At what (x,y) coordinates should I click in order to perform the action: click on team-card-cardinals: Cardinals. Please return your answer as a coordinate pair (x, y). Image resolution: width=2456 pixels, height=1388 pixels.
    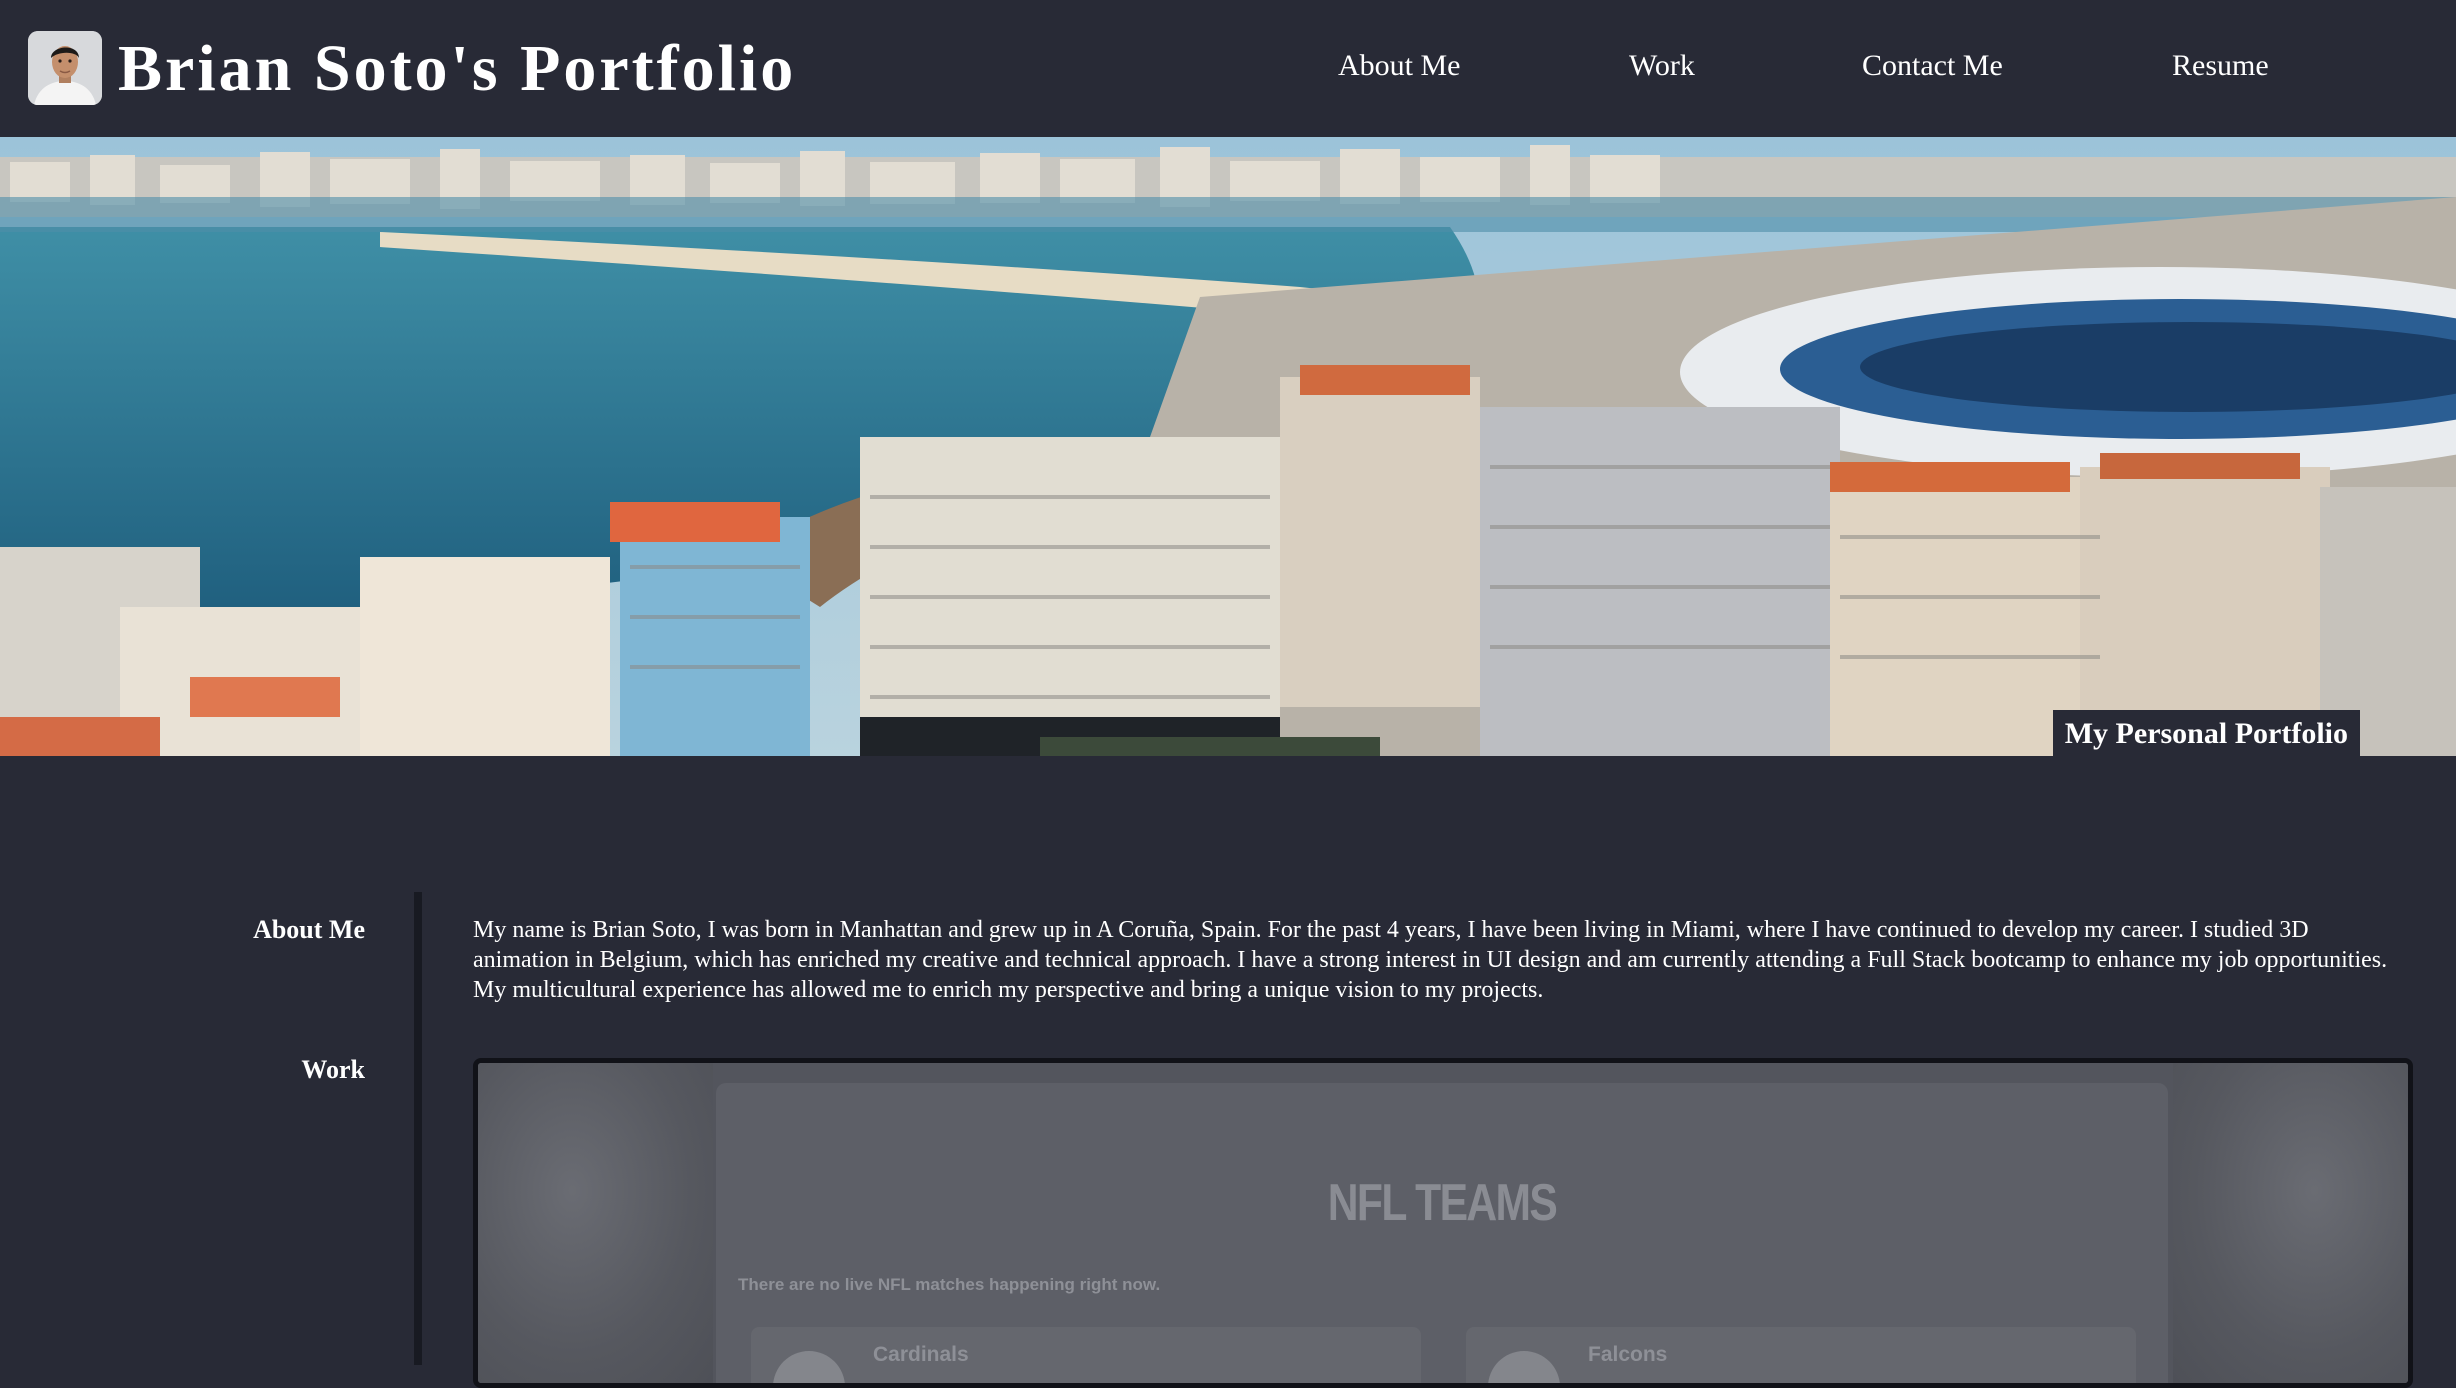
    Looking at the image, I should click on (1086, 1355).